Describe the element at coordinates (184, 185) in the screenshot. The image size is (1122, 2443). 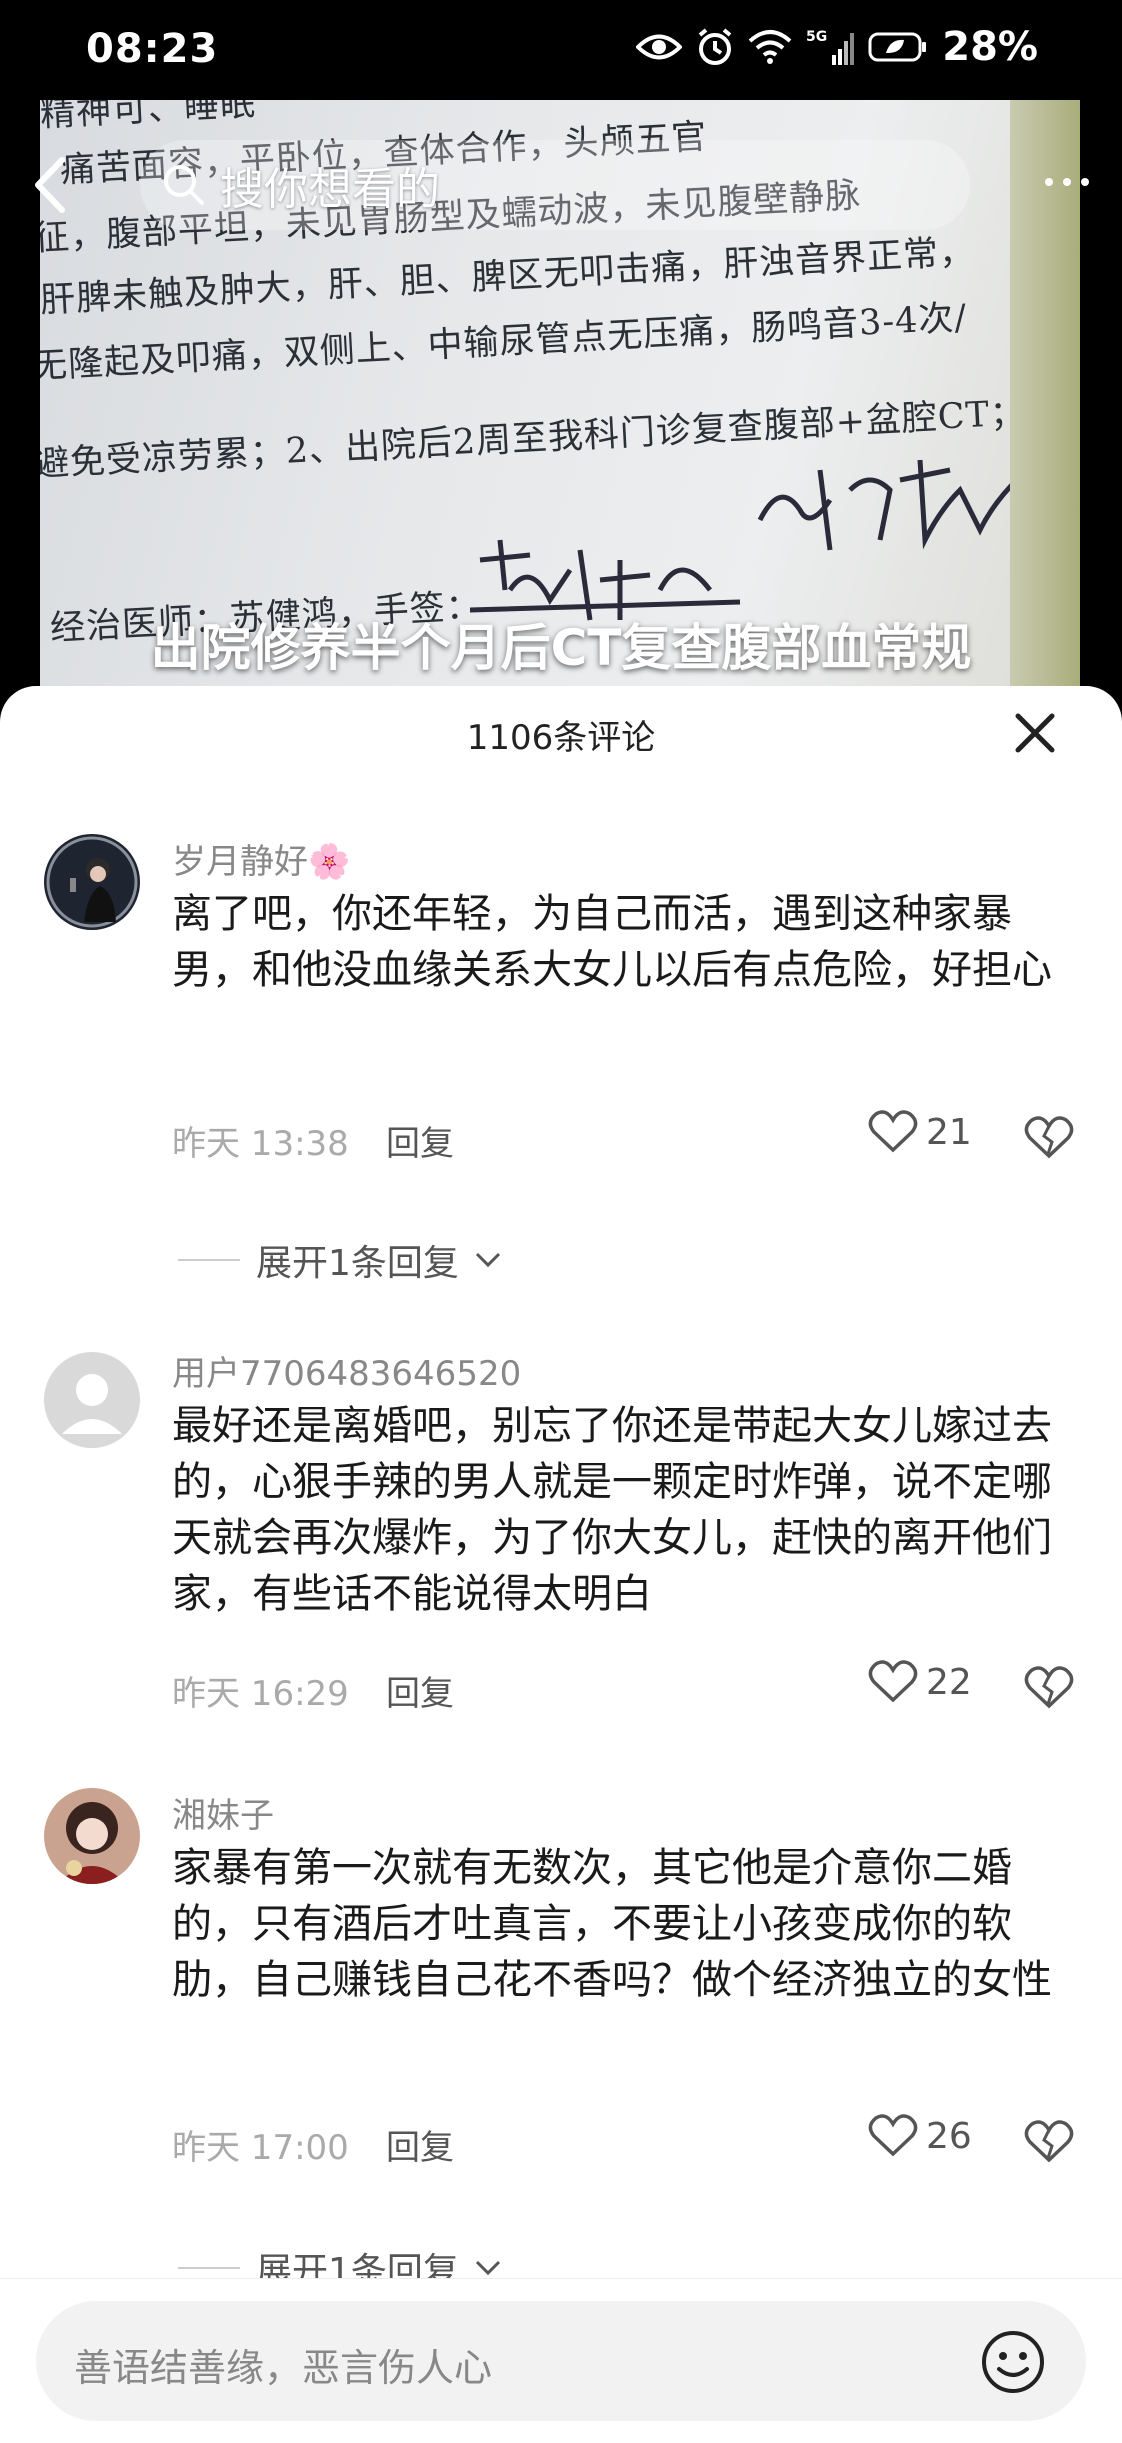
I see `search-icon` at that location.